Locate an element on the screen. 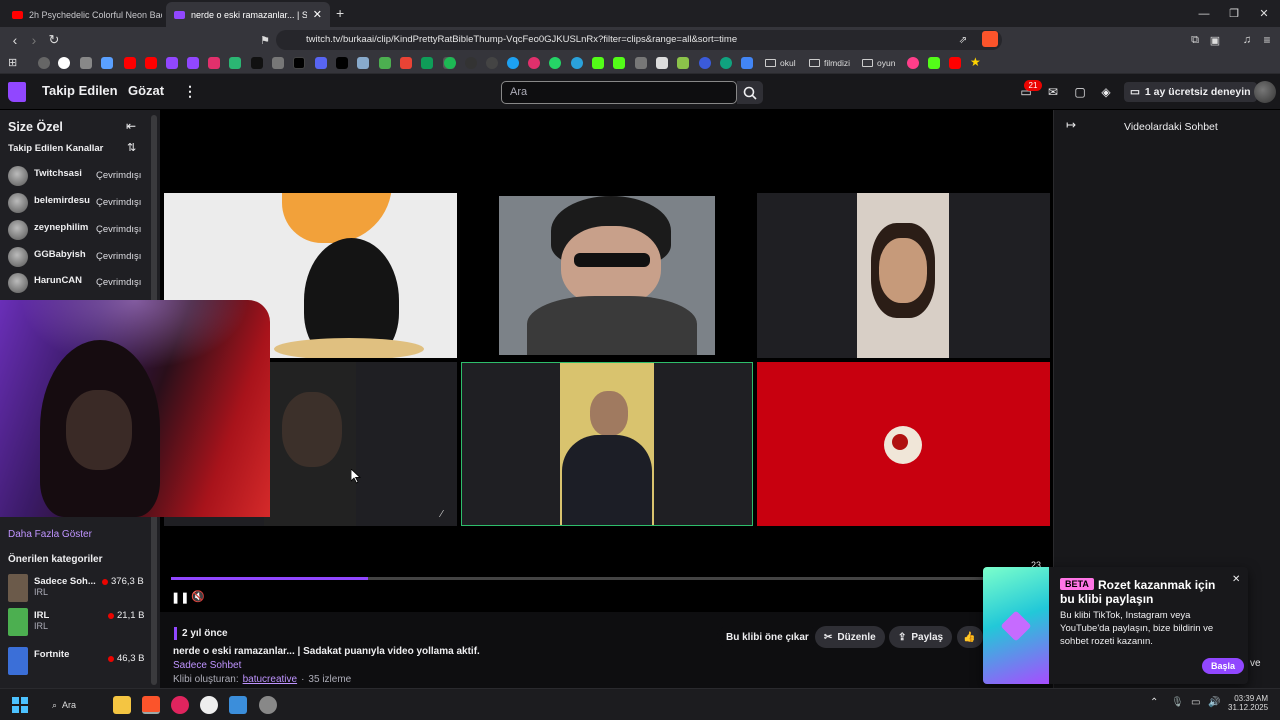 The height and width of the screenshot is (720, 1280). whispers-icon: ✉ is located at coordinates (1053, 92).